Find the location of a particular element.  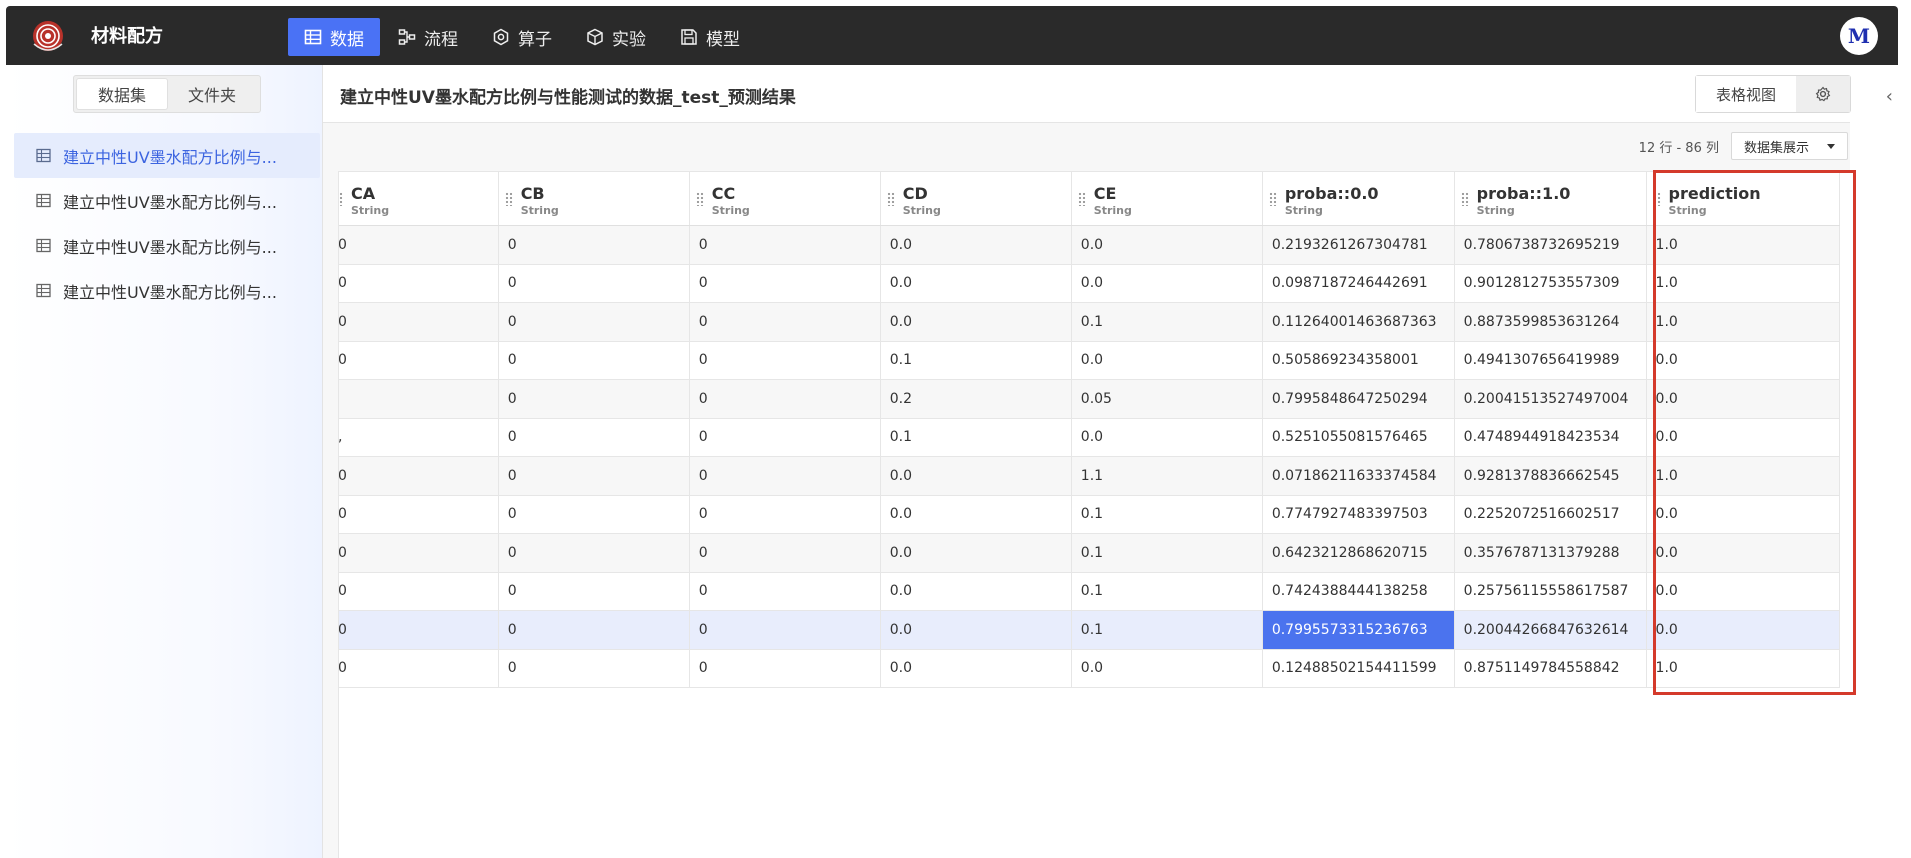

table-cell: 0.25756115558617587 is located at coordinates (1550, 591).